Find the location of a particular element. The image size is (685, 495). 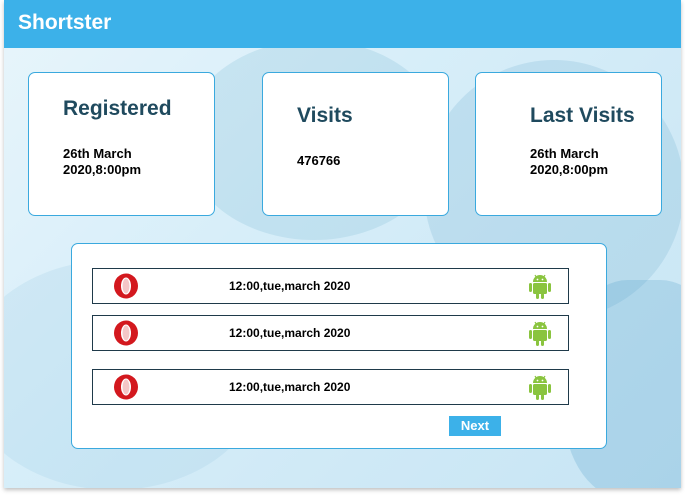

registered-value: 26th March 2020,8:00pm is located at coordinates (102, 161).